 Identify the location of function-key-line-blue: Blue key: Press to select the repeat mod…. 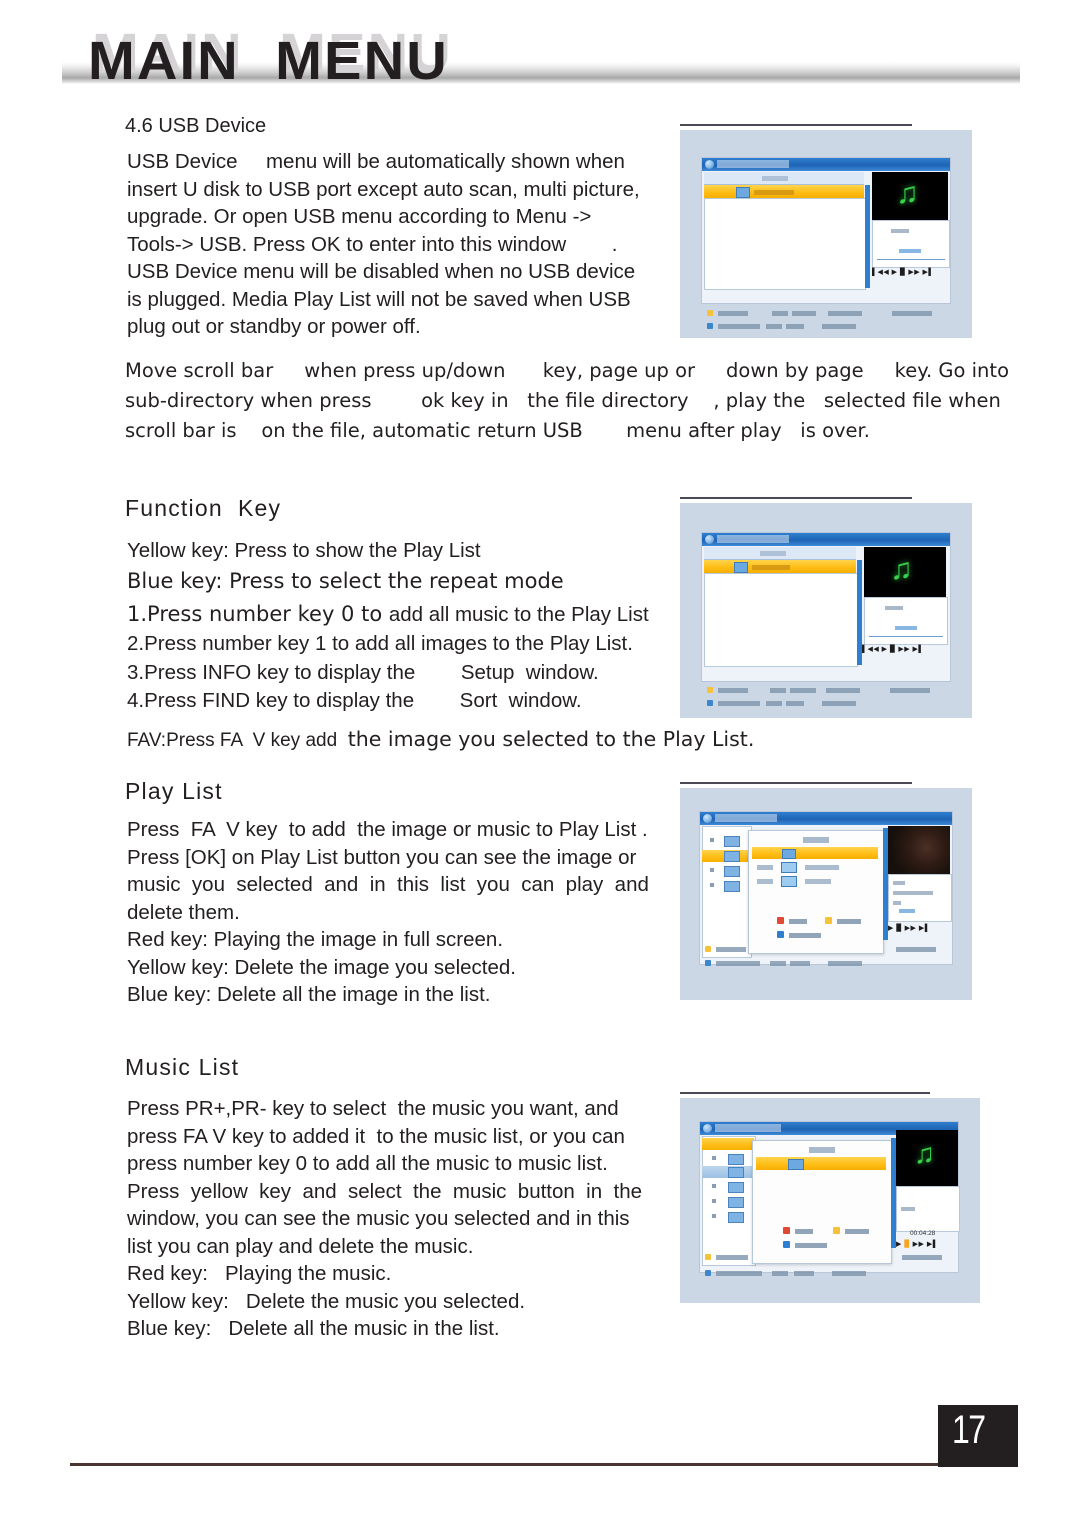
(345, 581).